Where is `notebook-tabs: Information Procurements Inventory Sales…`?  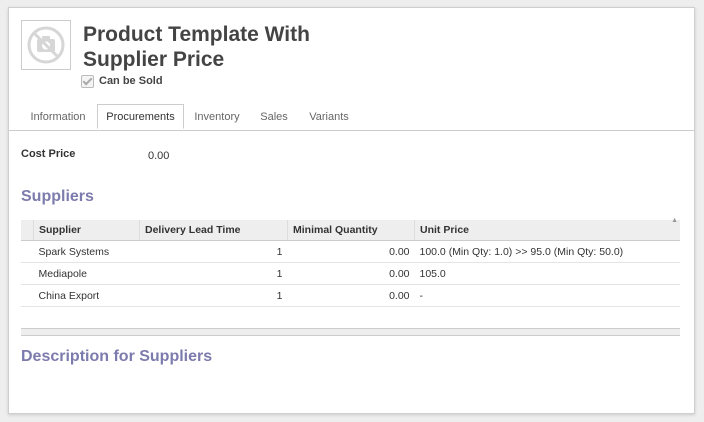 notebook-tabs: Information Procurements Inventory Sales… is located at coordinates (351, 117).